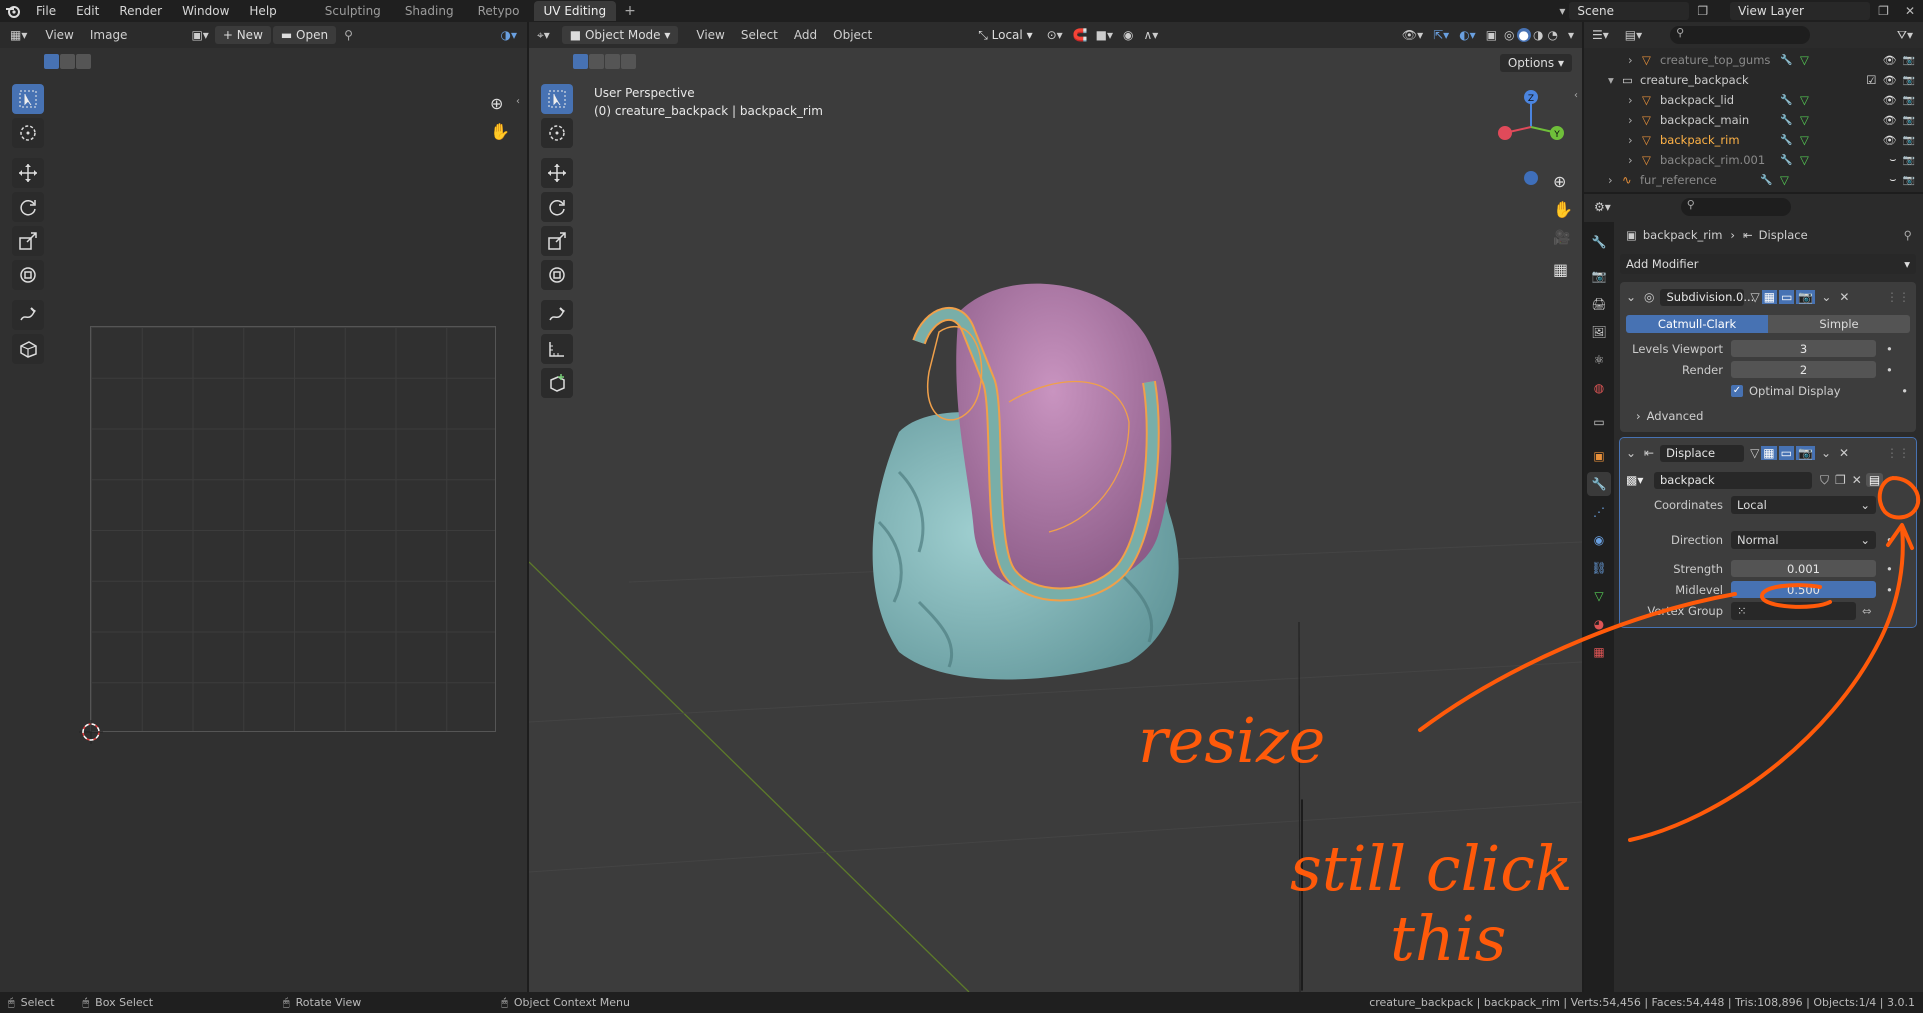 The image size is (1923, 1013). I want to click on output-tab-icon: 🖨, so click(1599, 304).